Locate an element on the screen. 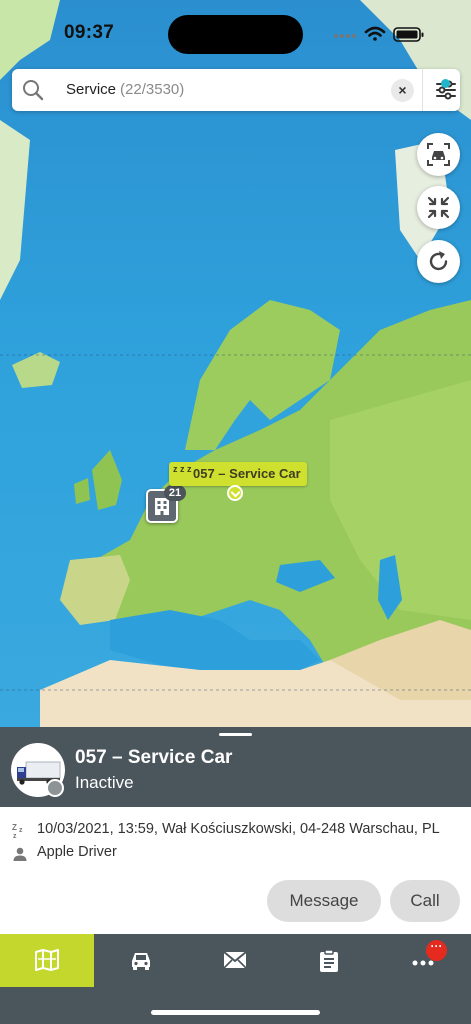 This screenshot has height=1024, width=471. map-icon is located at coordinates (47, 960).